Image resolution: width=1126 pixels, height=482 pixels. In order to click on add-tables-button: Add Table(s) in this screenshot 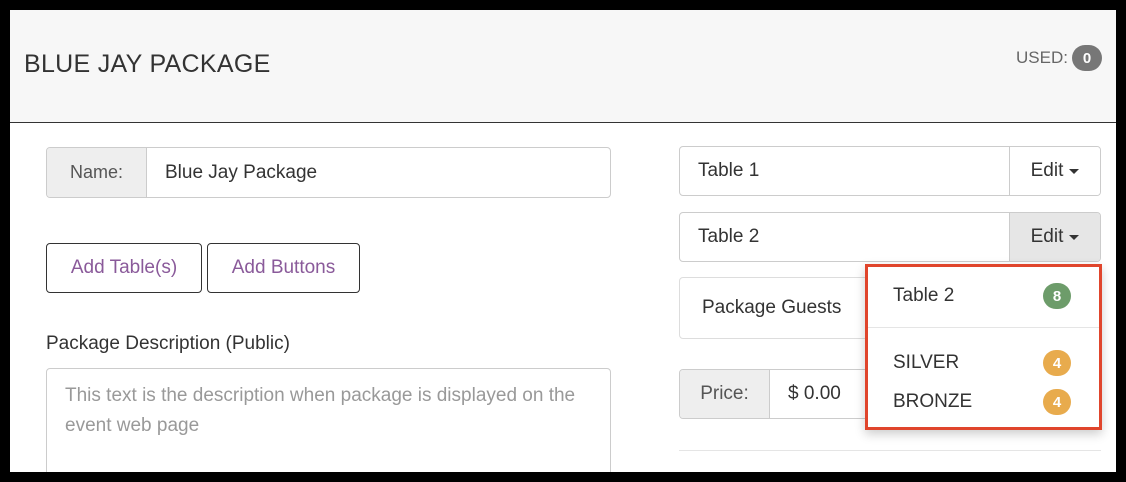, I will do `click(124, 268)`.